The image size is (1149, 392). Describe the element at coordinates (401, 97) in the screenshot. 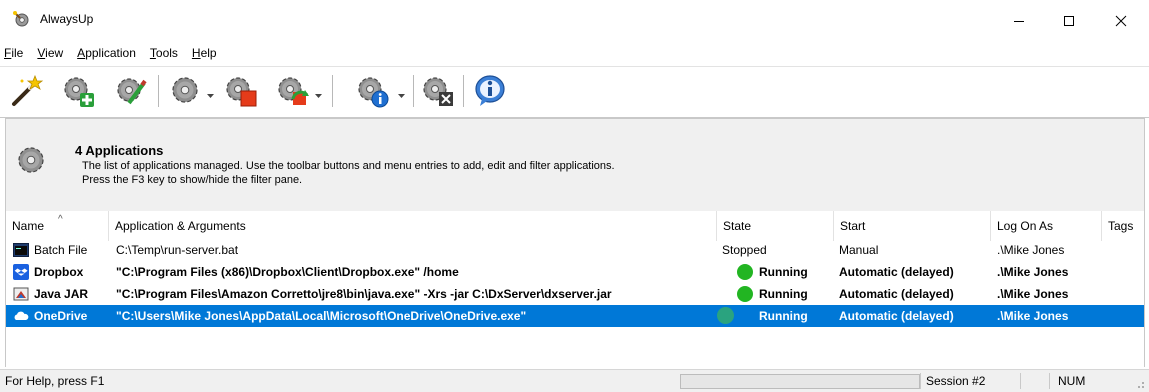

I see `report-dropdown-chevron-down-icon` at that location.